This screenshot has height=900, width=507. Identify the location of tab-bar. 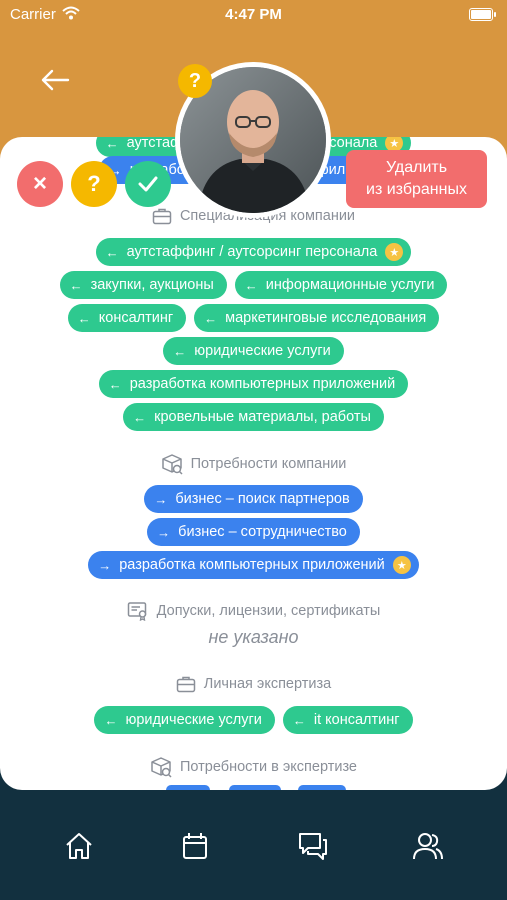
(253, 845).